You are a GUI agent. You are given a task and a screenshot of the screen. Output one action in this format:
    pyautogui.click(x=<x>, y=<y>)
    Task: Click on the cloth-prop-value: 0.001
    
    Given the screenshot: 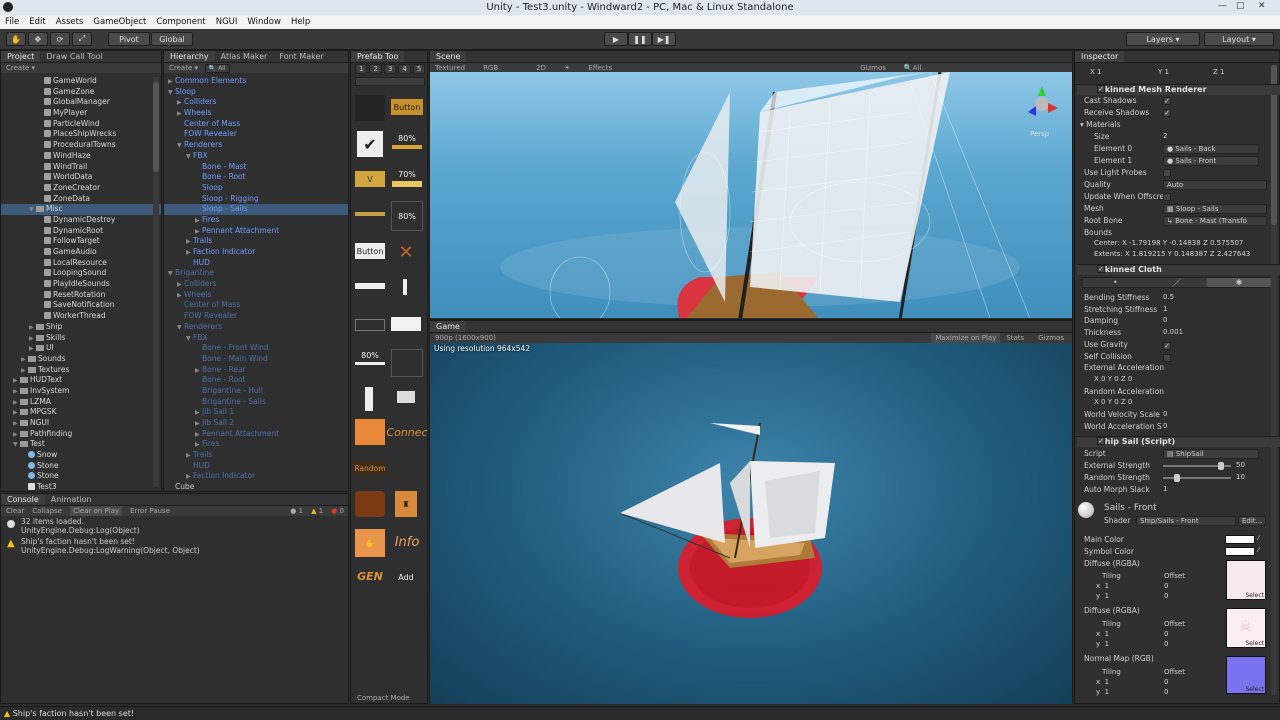 What is the action you would take?
    pyautogui.click(x=1173, y=333)
    